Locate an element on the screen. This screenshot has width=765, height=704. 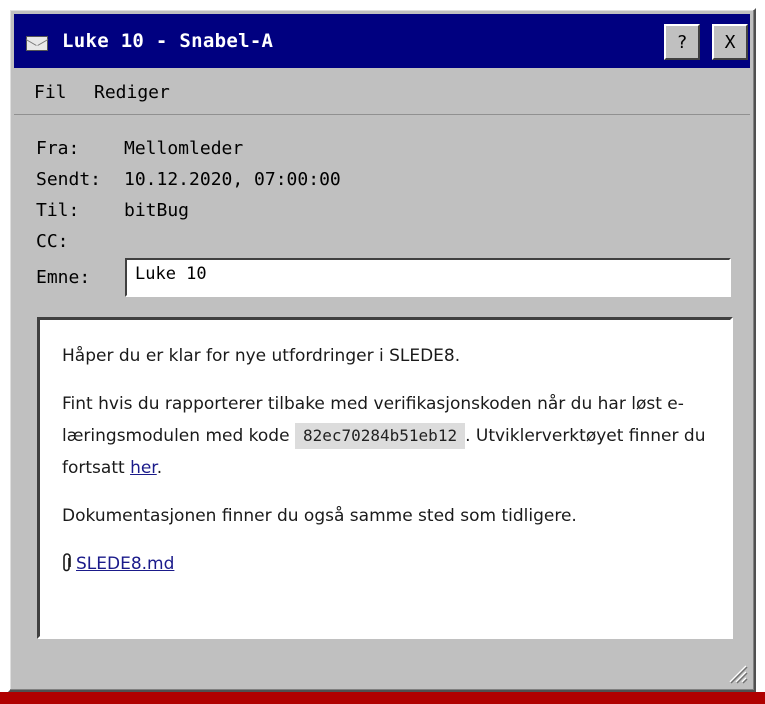
menu-bar: Fil Rediger is located at coordinates (382, 93).